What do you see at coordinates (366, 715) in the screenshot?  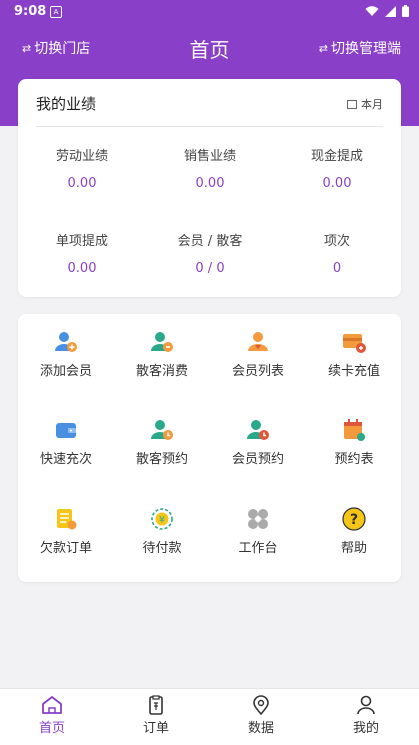 I see `tab-profile: 我的` at bounding box center [366, 715].